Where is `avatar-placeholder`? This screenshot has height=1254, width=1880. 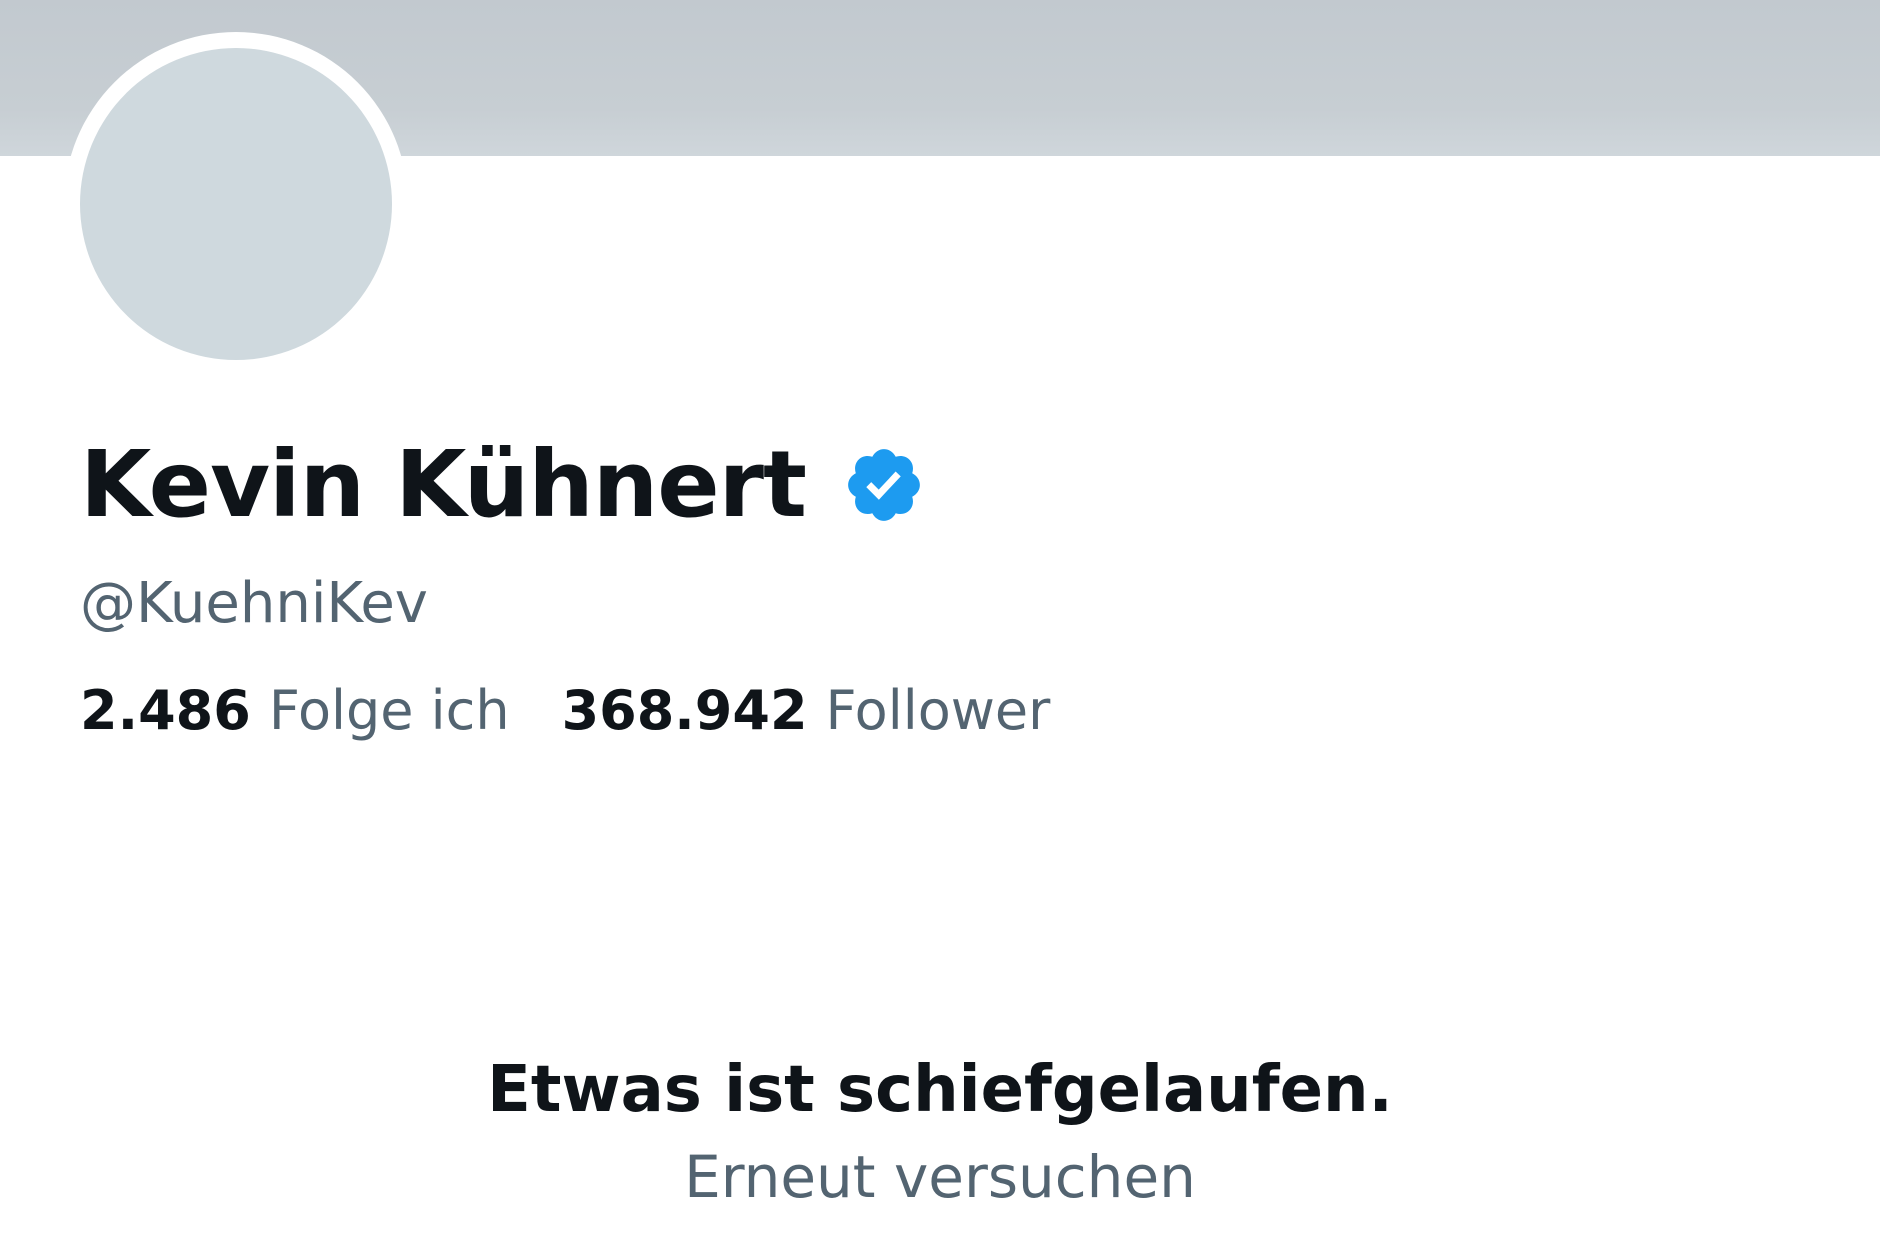
avatar-placeholder is located at coordinates (236, 204).